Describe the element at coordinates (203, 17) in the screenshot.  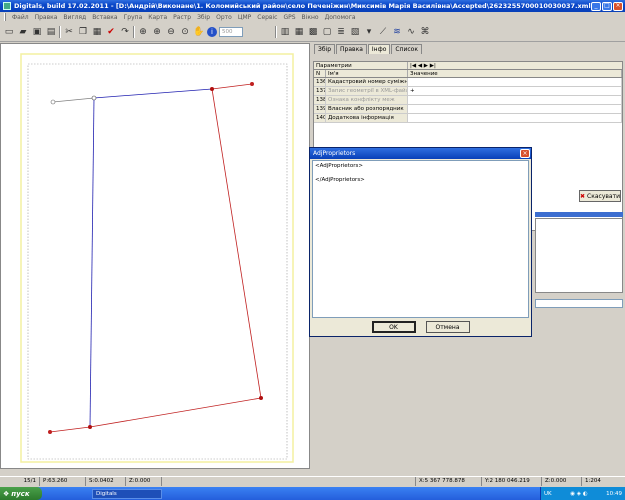
I see `menu-collect: Збір` at that location.